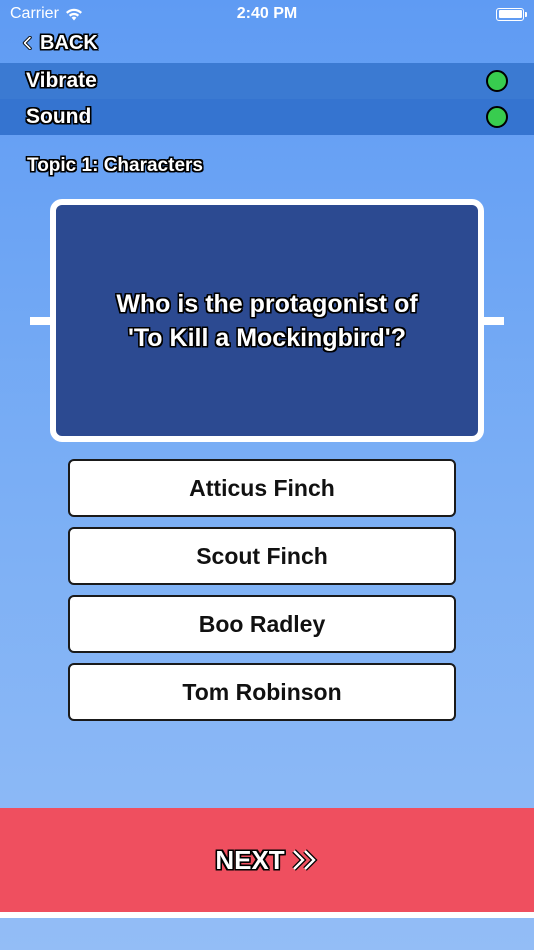  Describe the element at coordinates (497, 81) in the screenshot. I see `vibrate-toggle` at that location.